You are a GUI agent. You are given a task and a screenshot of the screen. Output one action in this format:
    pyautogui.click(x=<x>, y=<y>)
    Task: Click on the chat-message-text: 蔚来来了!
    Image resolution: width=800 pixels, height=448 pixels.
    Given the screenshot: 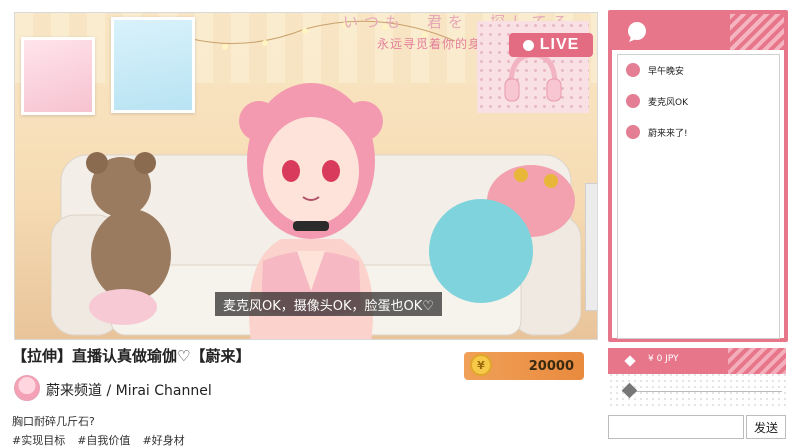 What is the action you would take?
    pyautogui.click(x=668, y=133)
    